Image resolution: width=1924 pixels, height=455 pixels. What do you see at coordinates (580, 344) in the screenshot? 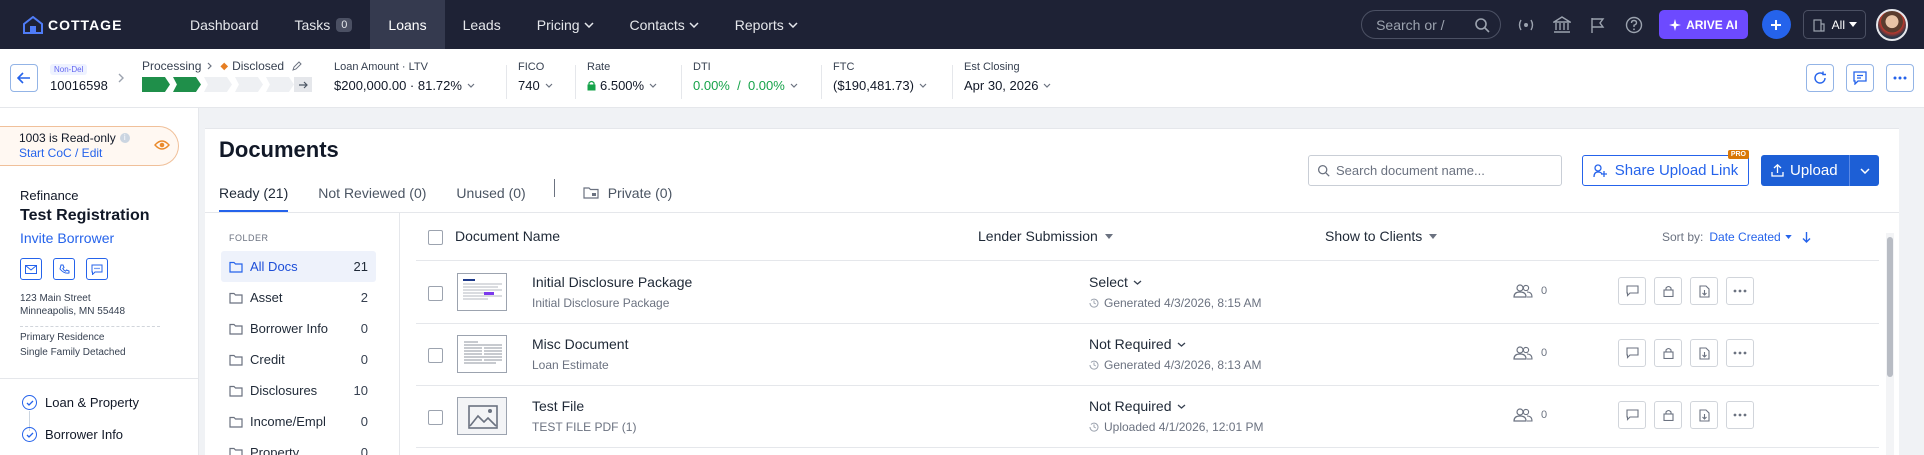
I see `document-name: Misc Document` at bounding box center [580, 344].